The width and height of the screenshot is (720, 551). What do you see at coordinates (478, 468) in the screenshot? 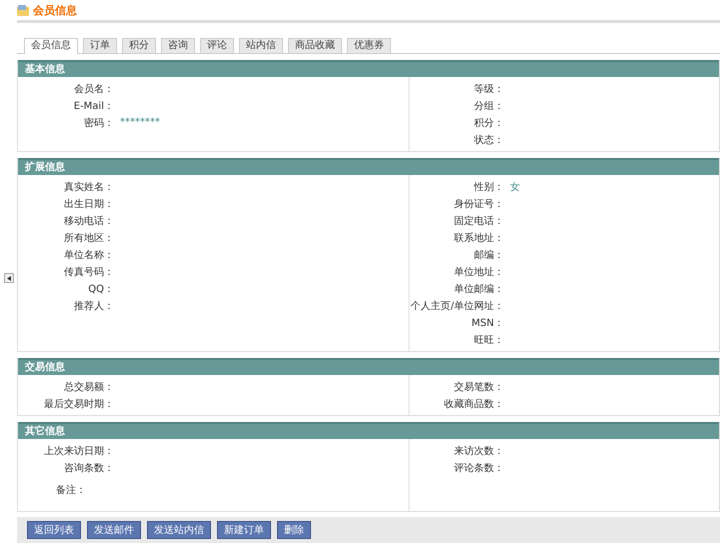
I see `field-label: 评论条数：` at bounding box center [478, 468].